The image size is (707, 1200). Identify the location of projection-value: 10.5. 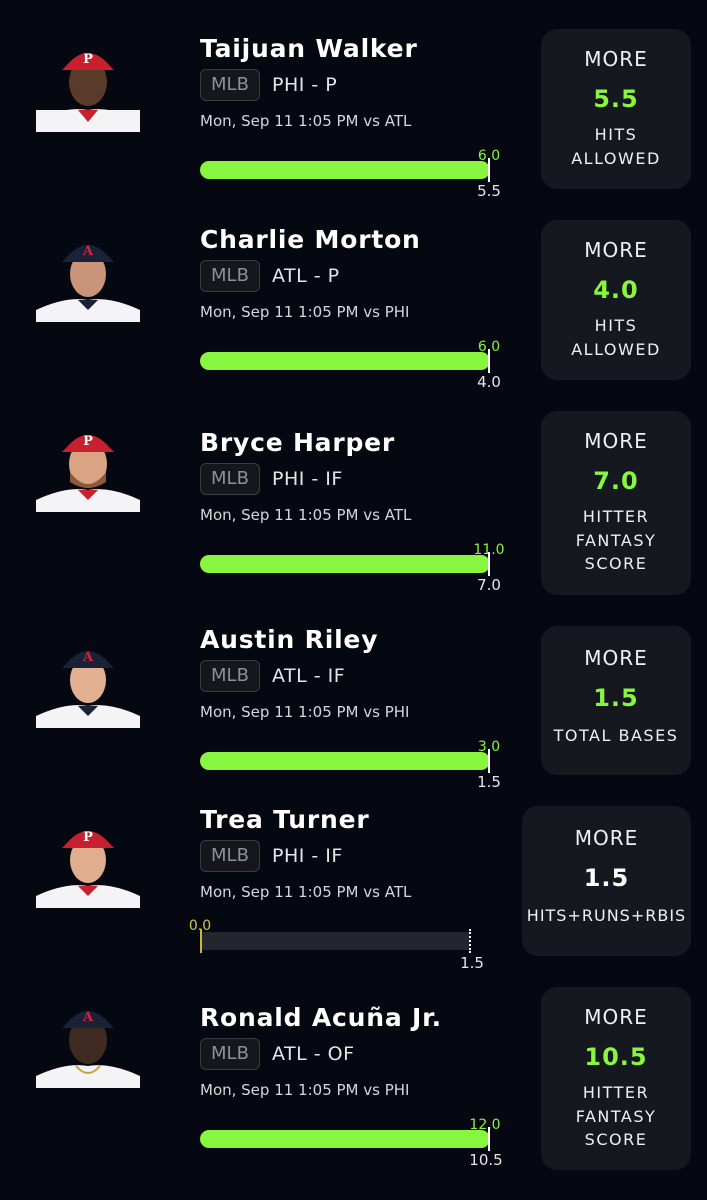
(616, 1057).